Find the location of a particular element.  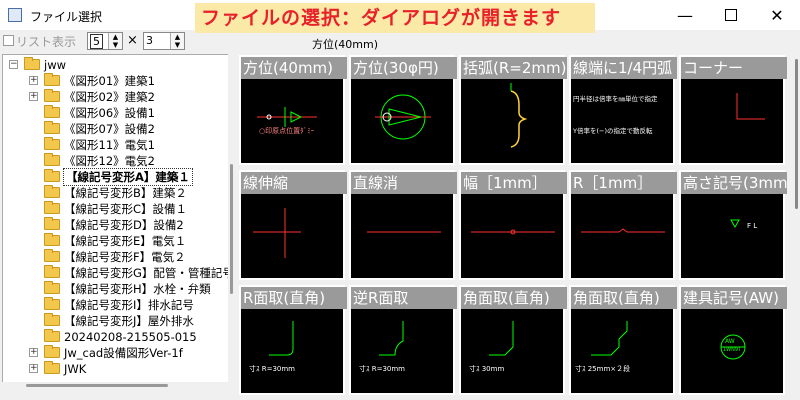

tree-vertical-scrollbar is located at coordinates (232, 222).